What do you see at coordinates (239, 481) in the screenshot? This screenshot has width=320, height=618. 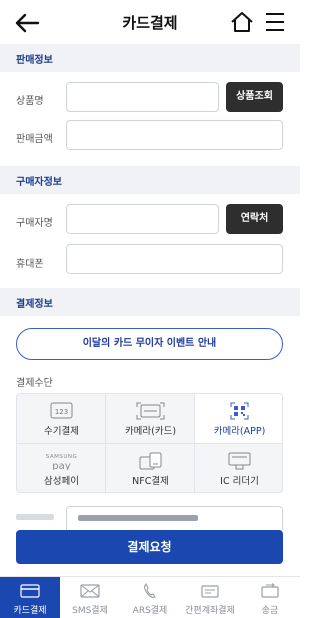 I see `method-label: IC 리더기` at bounding box center [239, 481].